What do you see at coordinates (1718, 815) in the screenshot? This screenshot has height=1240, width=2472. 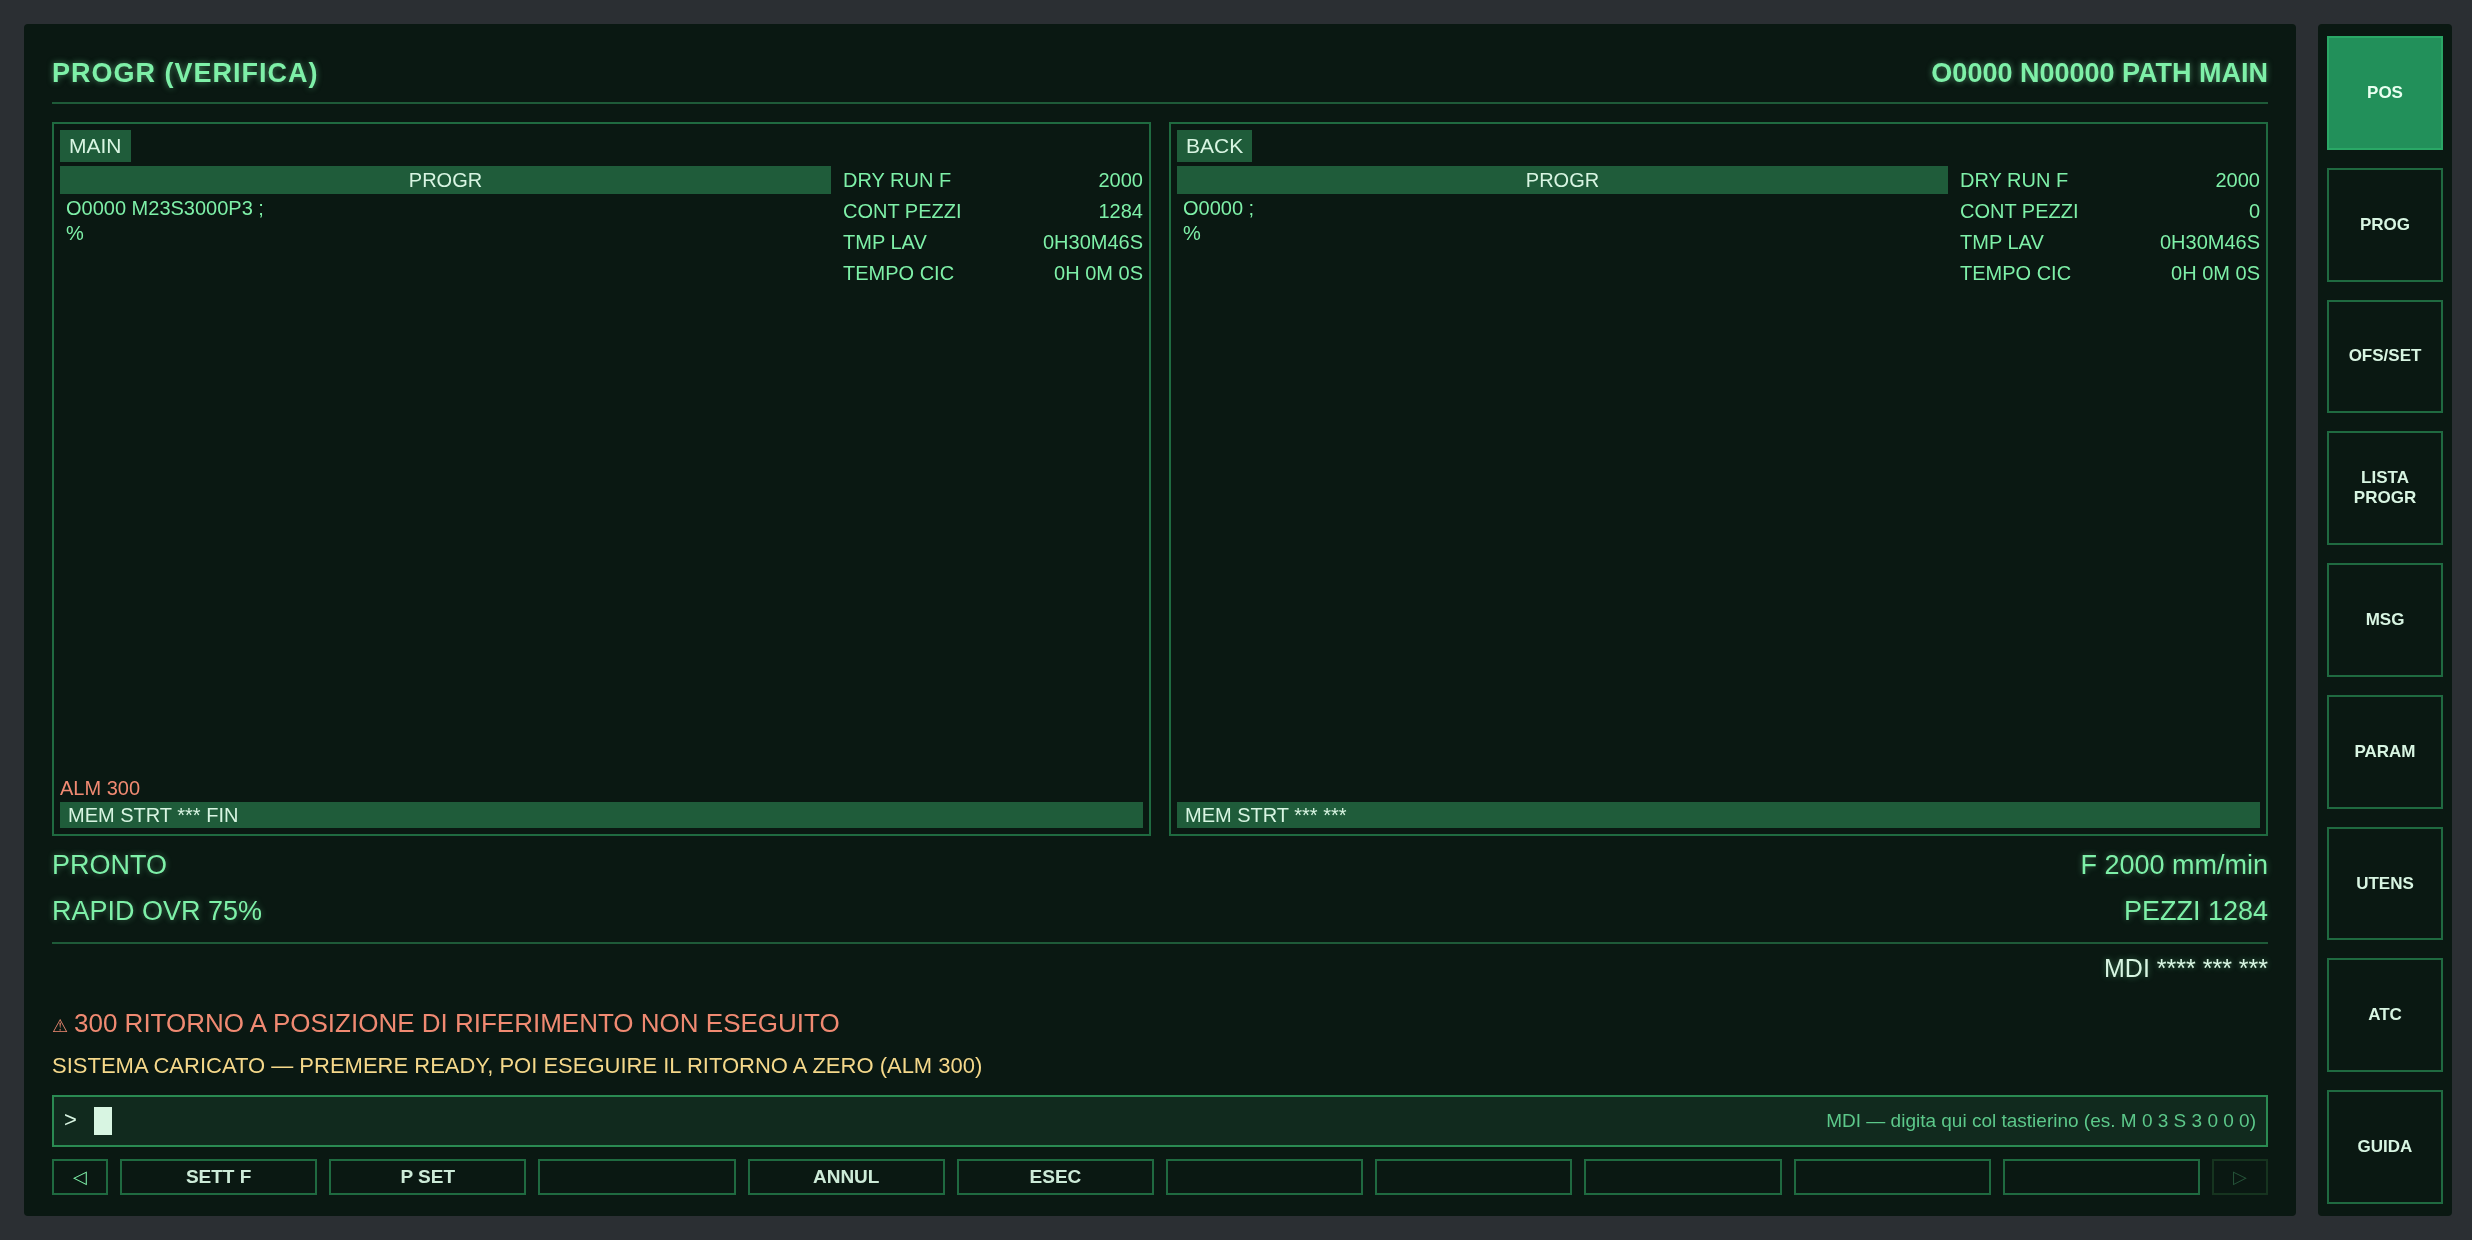 I see `status-bar: MEM STRT *** ***` at bounding box center [1718, 815].